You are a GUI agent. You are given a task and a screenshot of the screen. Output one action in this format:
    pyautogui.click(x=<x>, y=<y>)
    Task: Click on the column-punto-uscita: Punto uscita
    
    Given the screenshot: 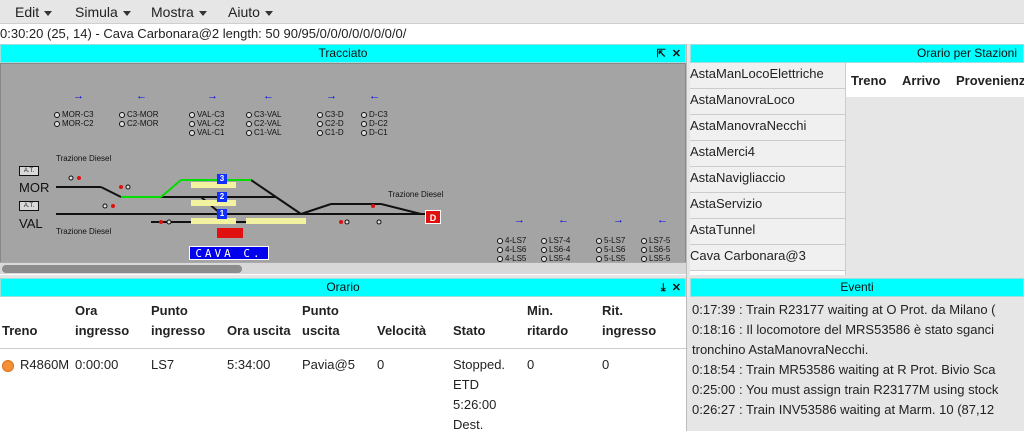 What is the action you would take?
    pyautogui.click(x=321, y=321)
    